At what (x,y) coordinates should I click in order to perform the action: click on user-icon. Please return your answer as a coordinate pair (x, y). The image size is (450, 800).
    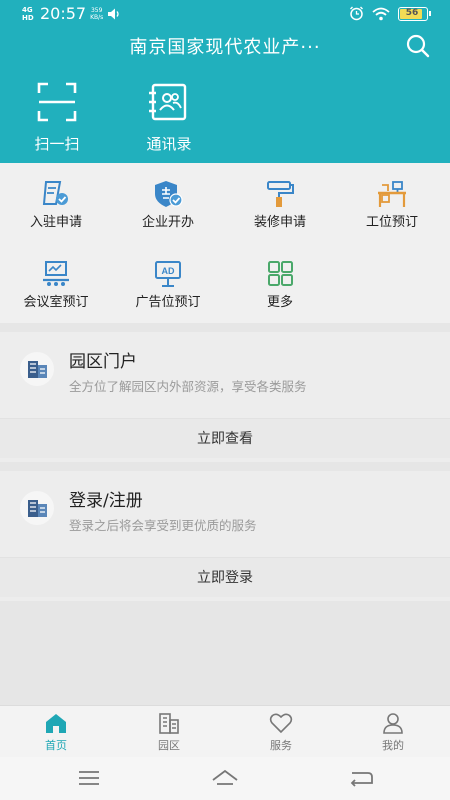
    Looking at the image, I should click on (393, 723).